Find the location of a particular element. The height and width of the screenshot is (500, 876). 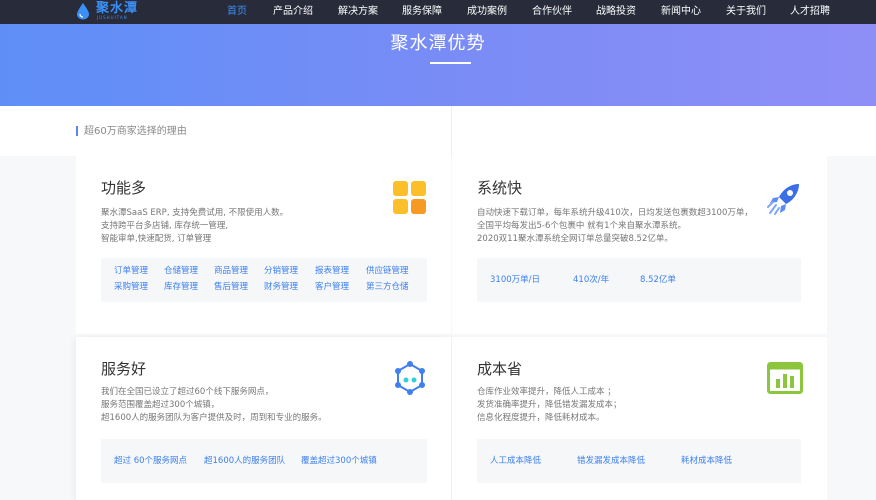

card-desc-line: 仓库作业效率提升，降低人工成本 ； is located at coordinates (546, 392).